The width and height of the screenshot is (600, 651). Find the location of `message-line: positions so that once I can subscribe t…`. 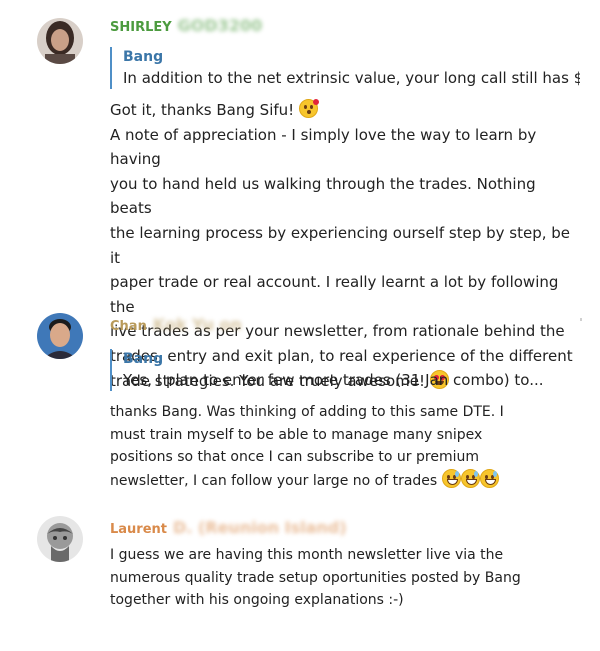

message-line: positions so that once I can subscribe t… is located at coordinates (294, 457).